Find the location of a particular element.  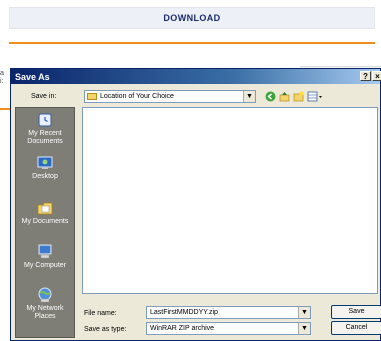

up-folder-icon is located at coordinates (284, 96).